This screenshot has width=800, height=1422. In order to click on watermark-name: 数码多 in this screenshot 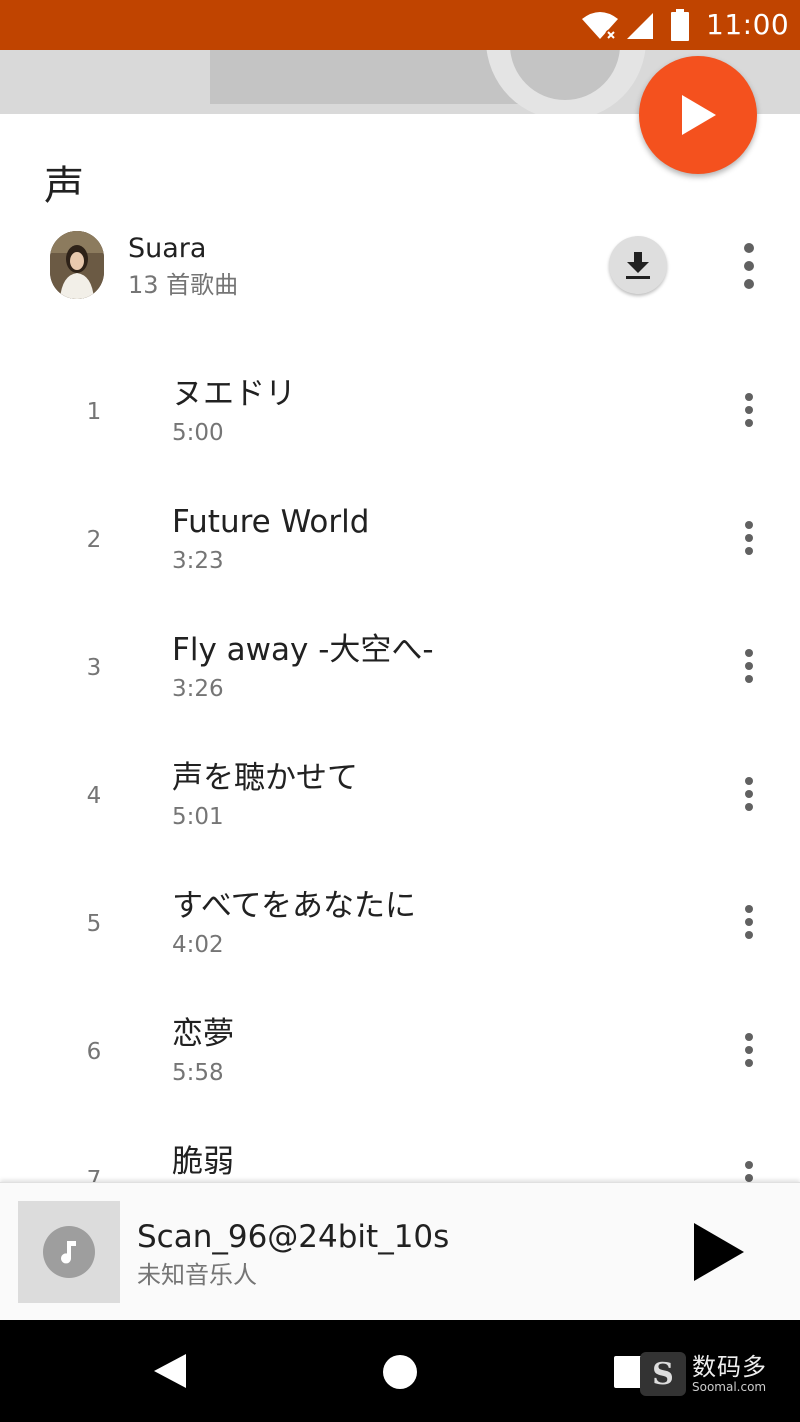, I will do `click(729, 1367)`.